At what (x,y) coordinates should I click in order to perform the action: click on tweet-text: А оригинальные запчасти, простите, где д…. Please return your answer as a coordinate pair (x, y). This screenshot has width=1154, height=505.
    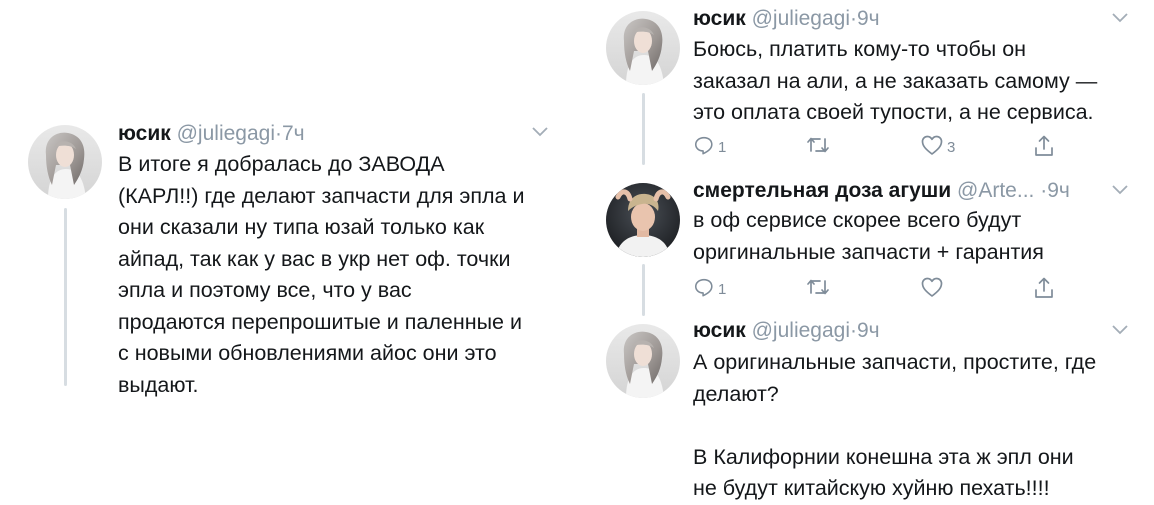
    Looking at the image, I should click on (895, 425).